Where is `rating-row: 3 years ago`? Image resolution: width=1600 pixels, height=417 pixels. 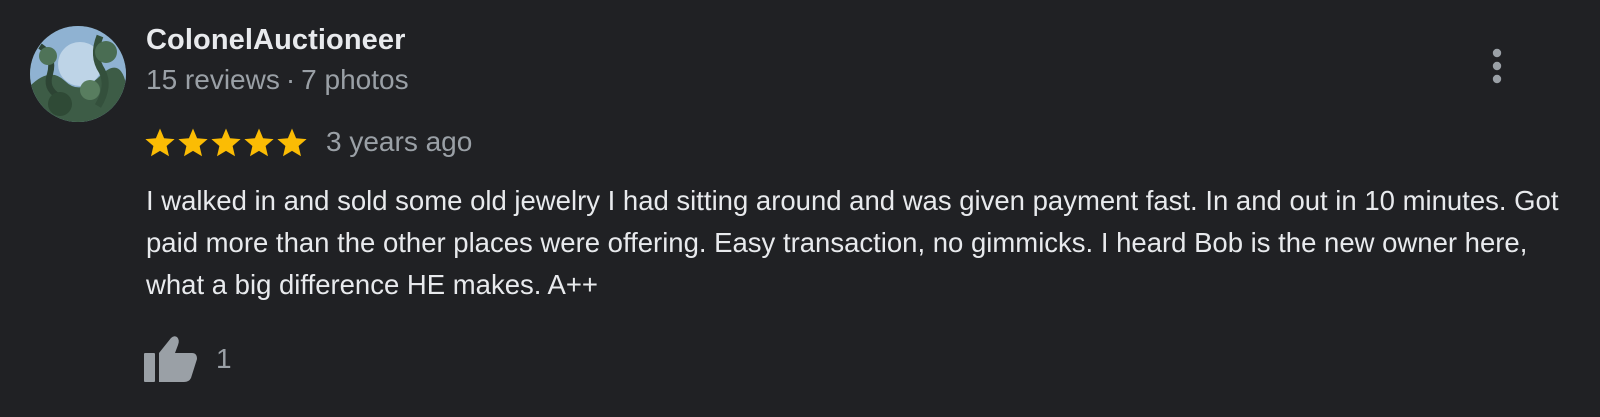
rating-row: 3 years ago is located at coordinates (308, 142).